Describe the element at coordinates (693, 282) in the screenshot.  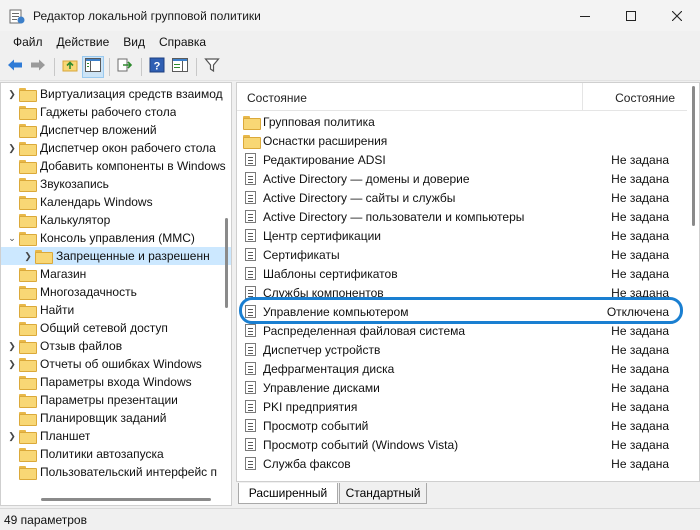
I see `list-vertical-scrollbar` at that location.